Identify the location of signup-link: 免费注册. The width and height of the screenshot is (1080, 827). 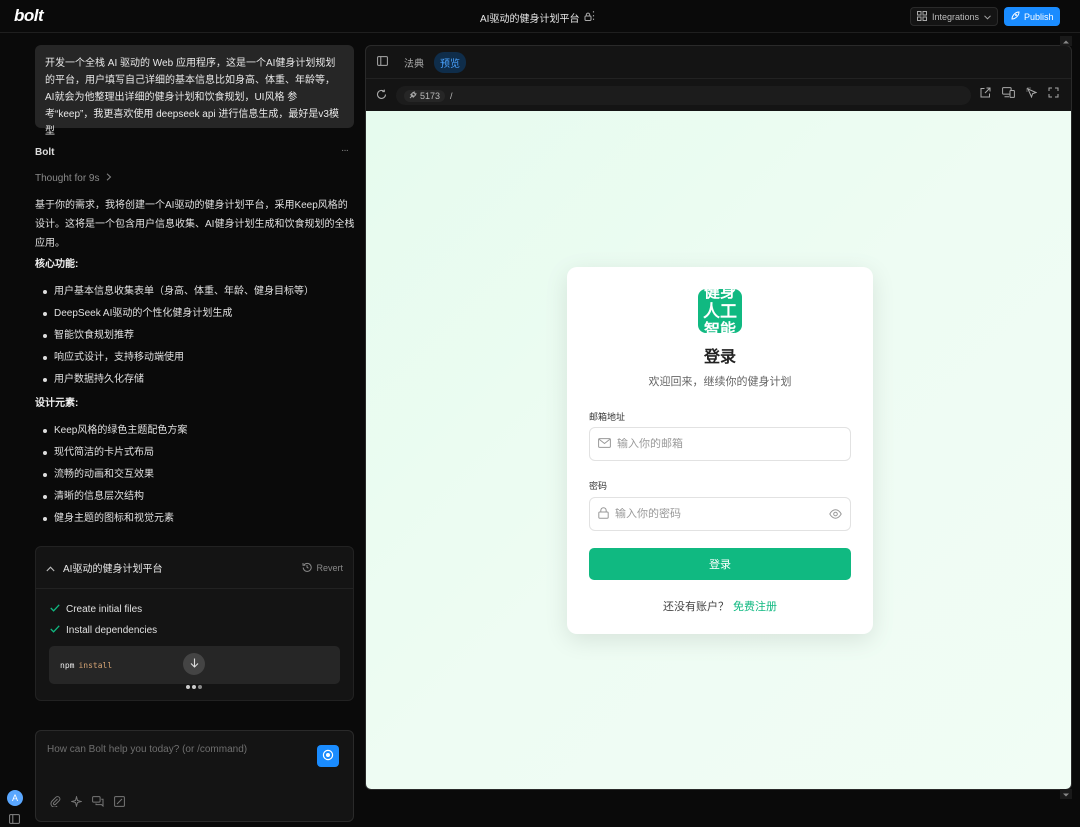
(755, 607).